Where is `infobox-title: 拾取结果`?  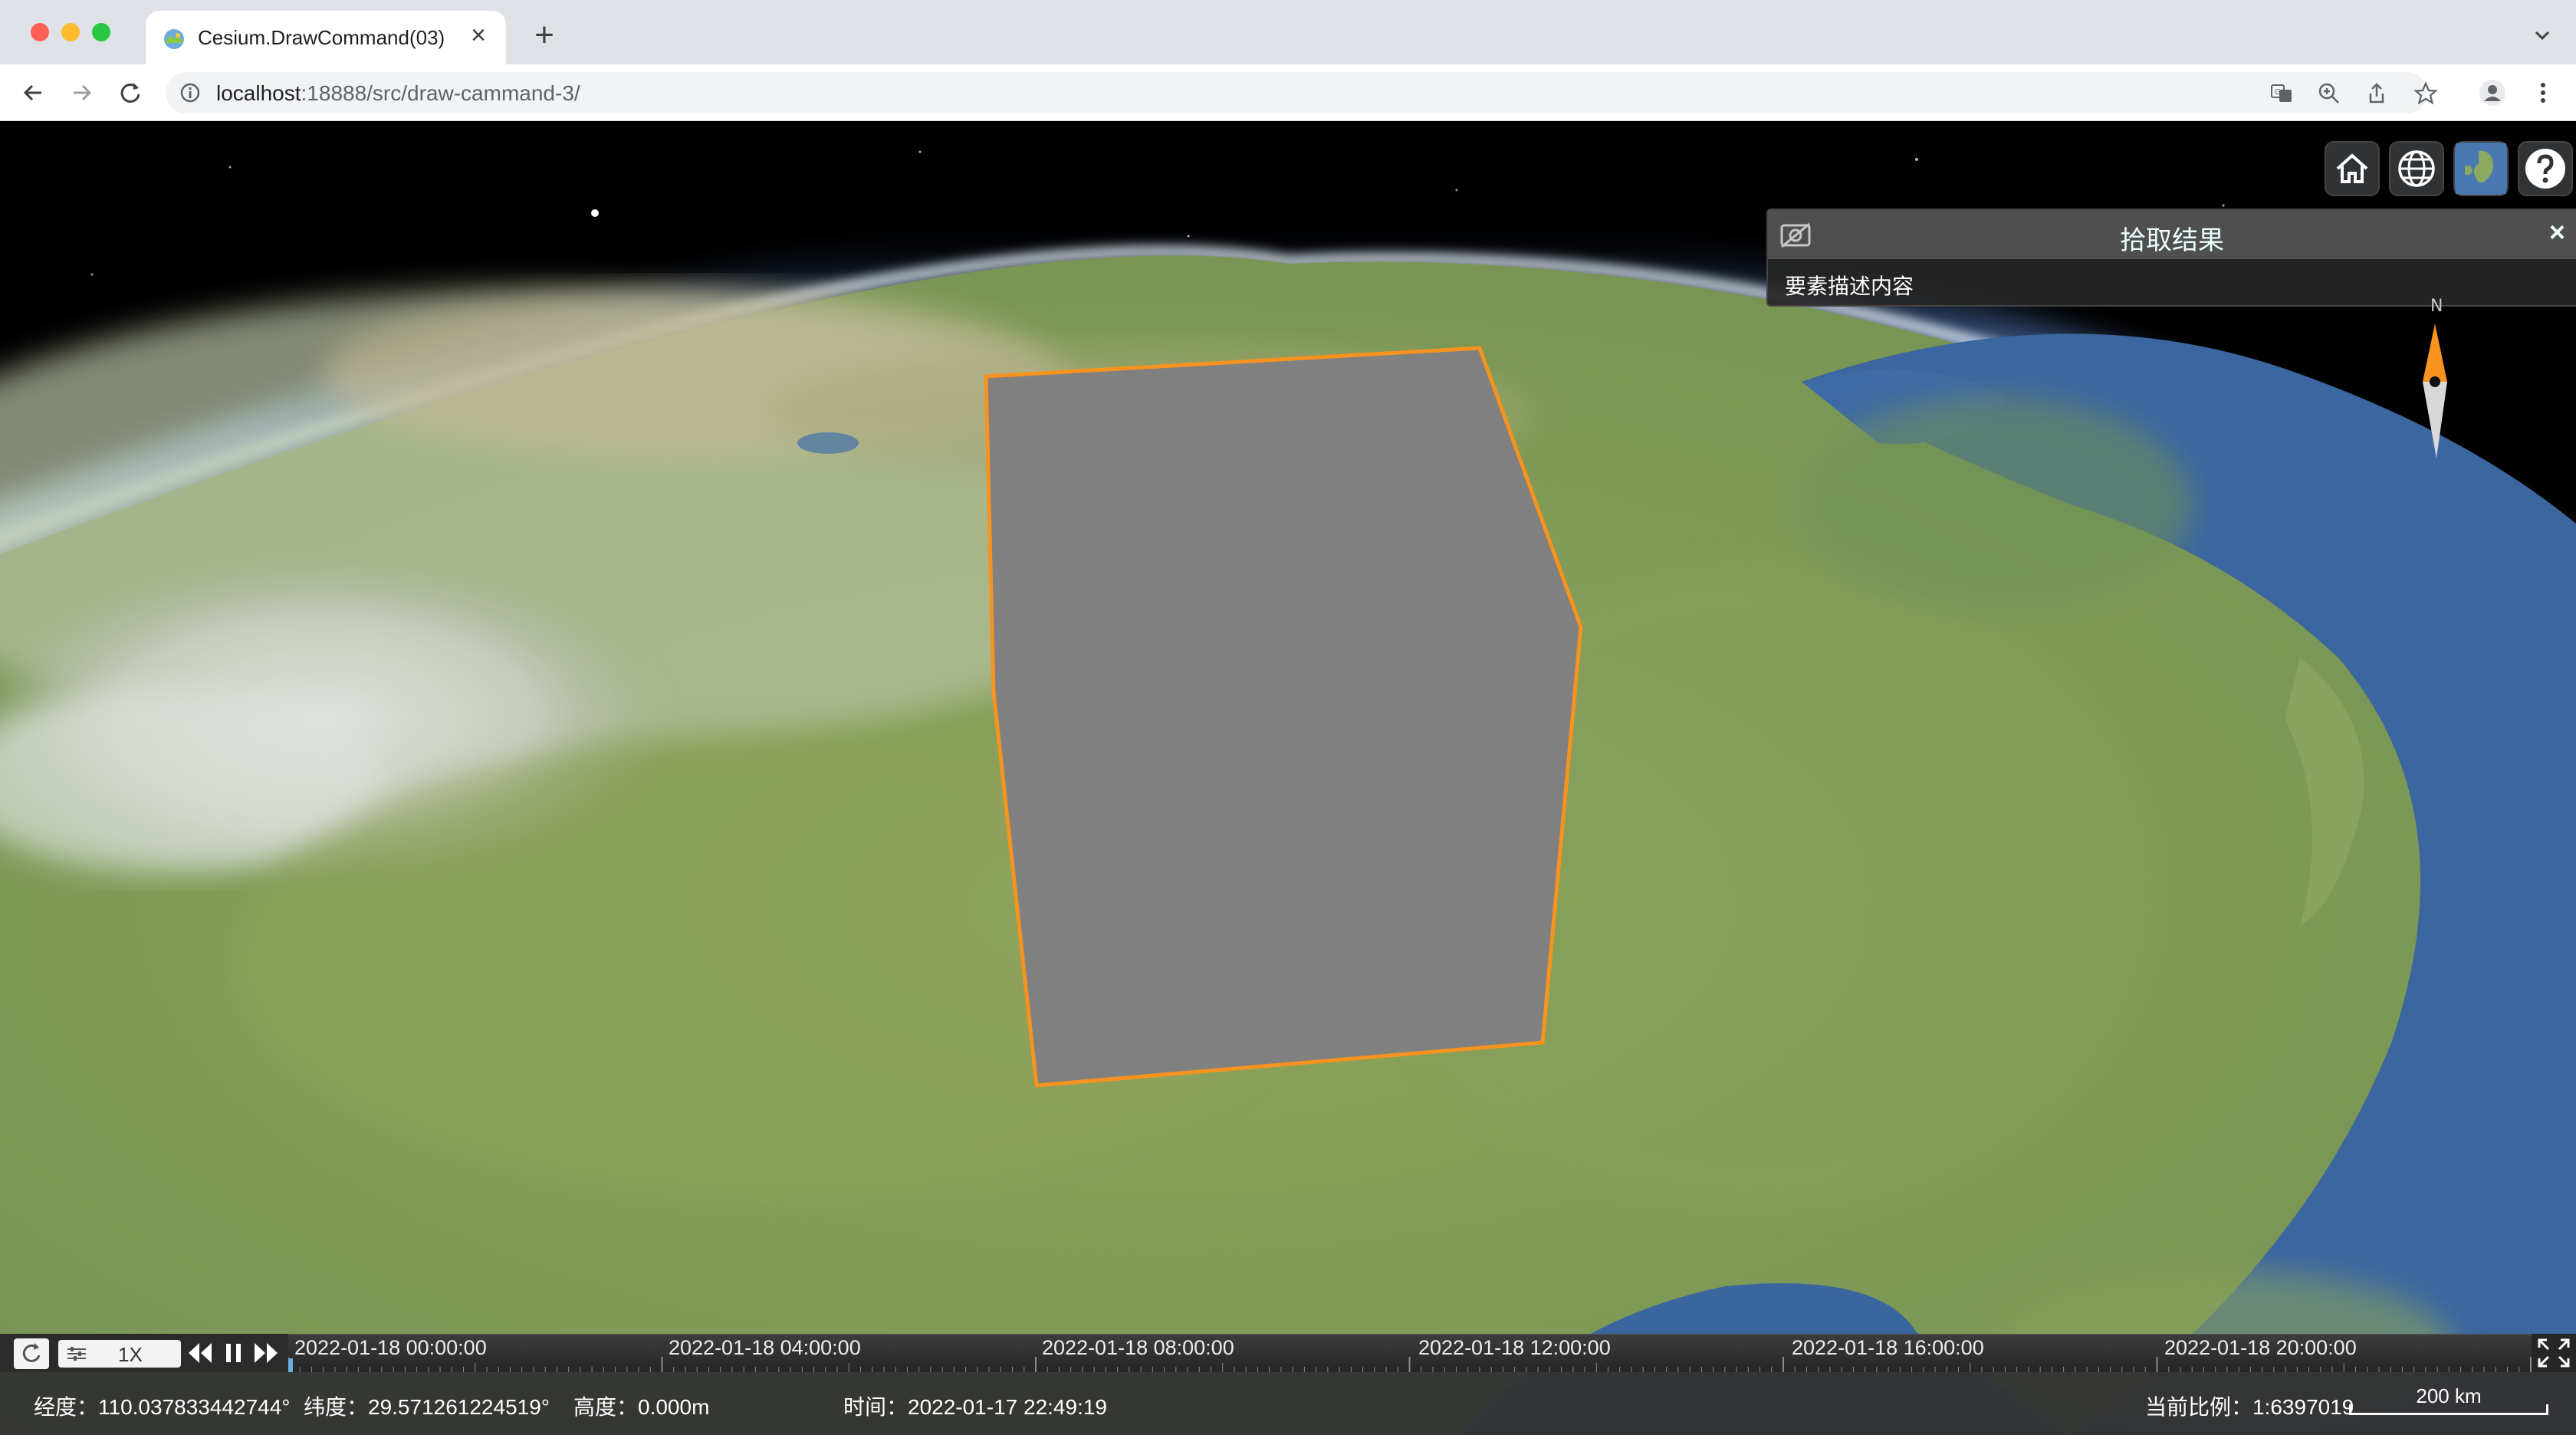 infobox-title: 拾取结果 is located at coordinates (2172, 240).